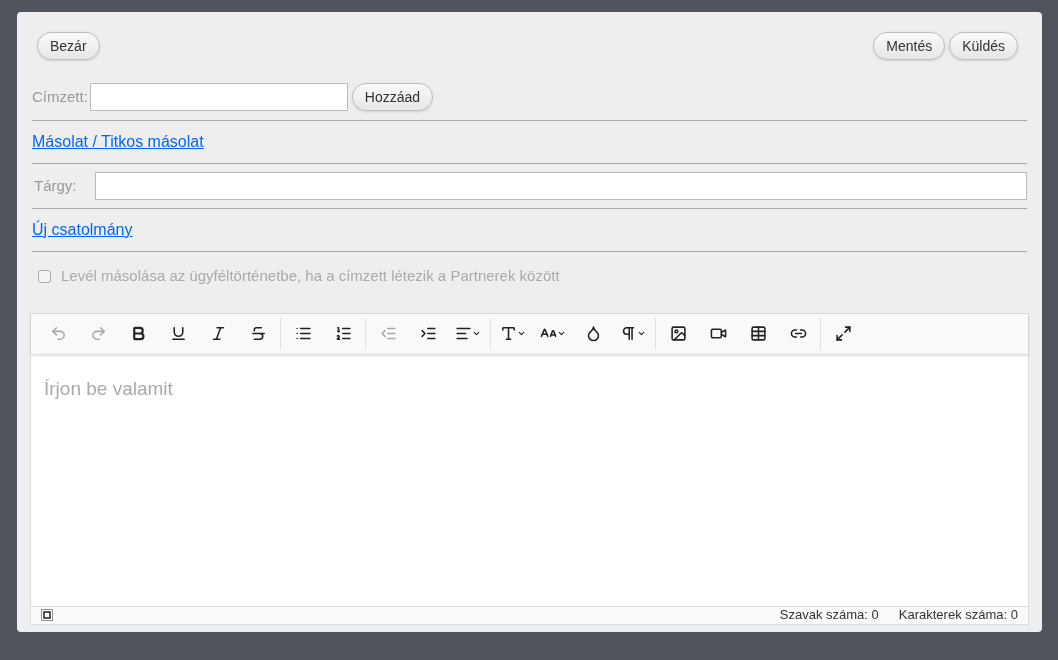 Image resolution: width=1058 pixels, height=660 pixels. Describe the element at coordinates (392, 97) in the screenshot. I see `add-button: Hozzáad` at that location.